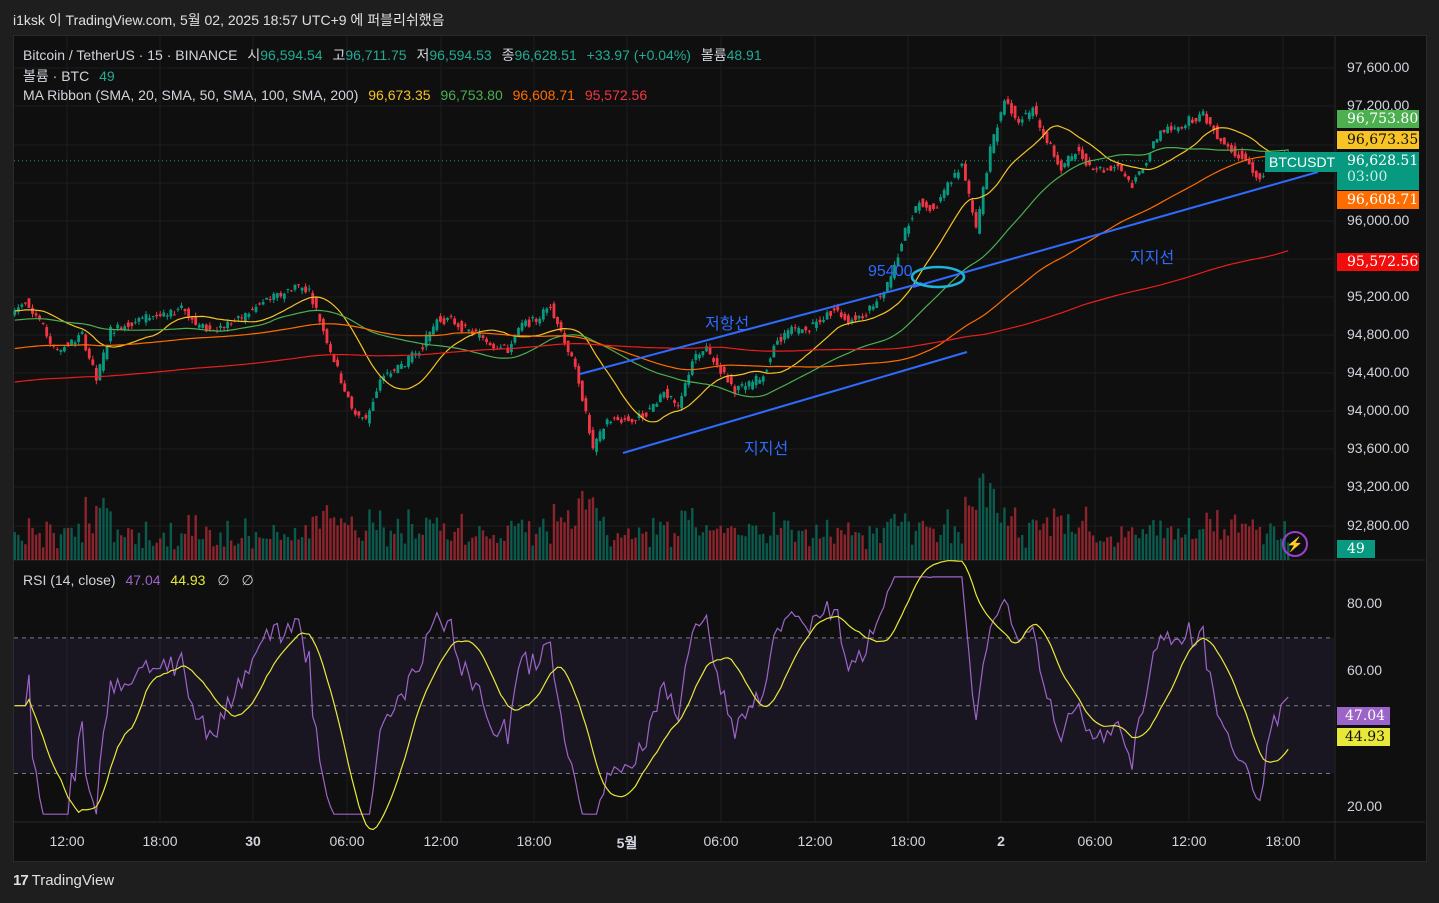 This screenshot has width=1439, height=903. I want to click on price-tick-label: 94,400.00, so click(1378, 372).